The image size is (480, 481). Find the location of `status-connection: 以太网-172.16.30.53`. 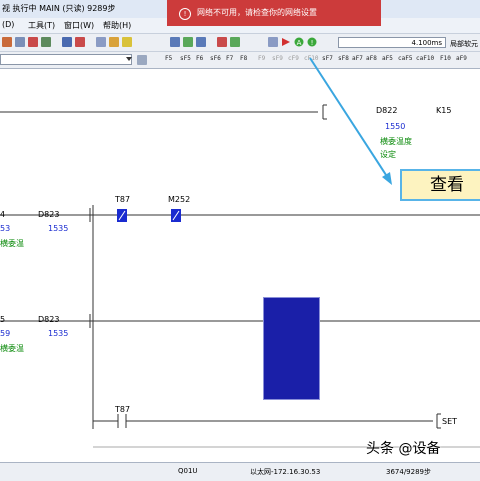

status-connection: 以太网-172.16.30.53 is located at coordinates (285, 472).